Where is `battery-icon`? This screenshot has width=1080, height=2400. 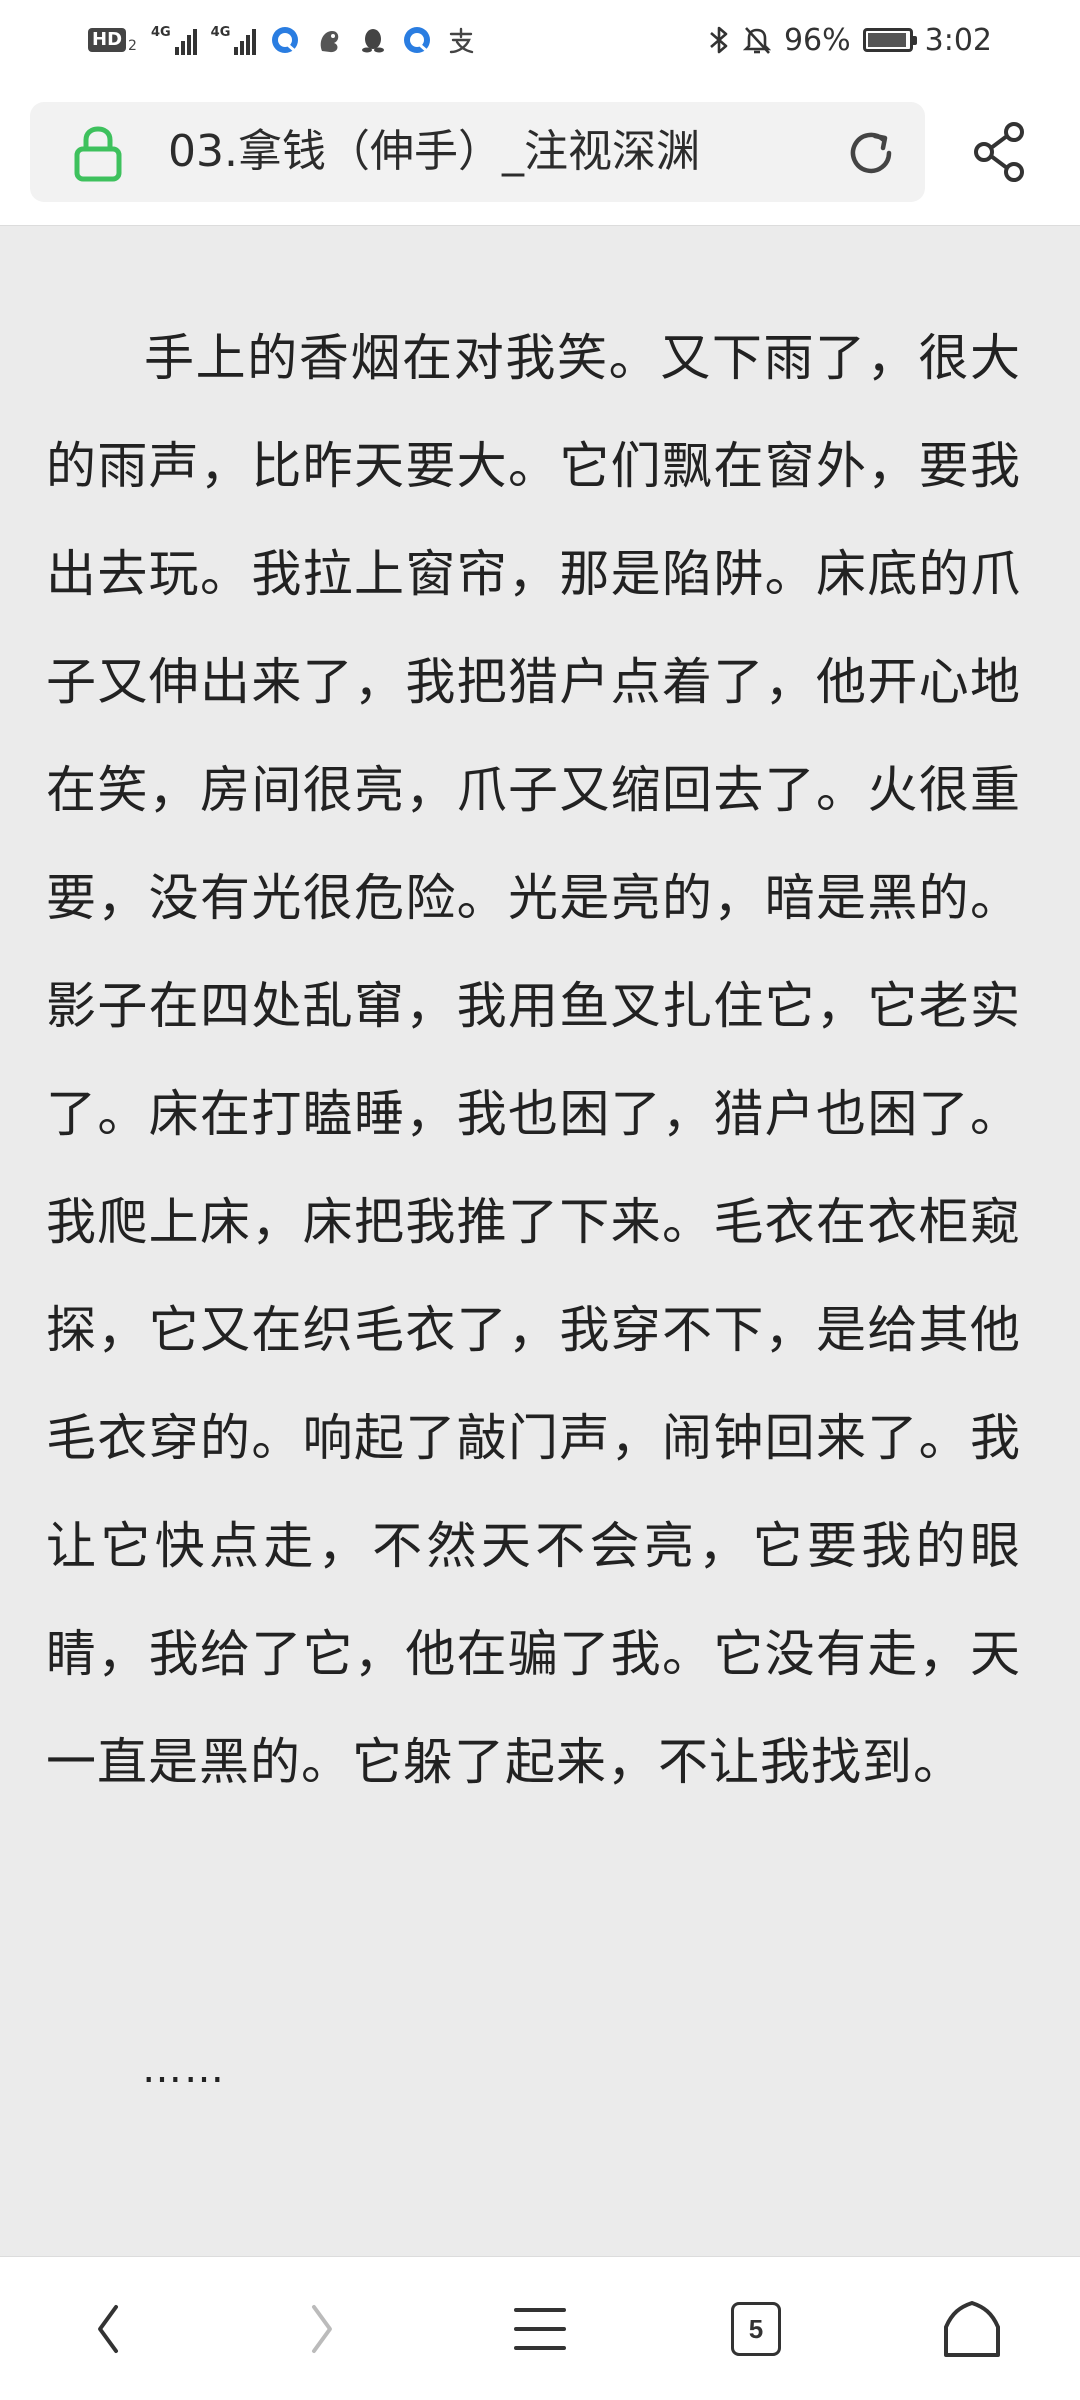 battery-icon is located at coordinates (889, 40).